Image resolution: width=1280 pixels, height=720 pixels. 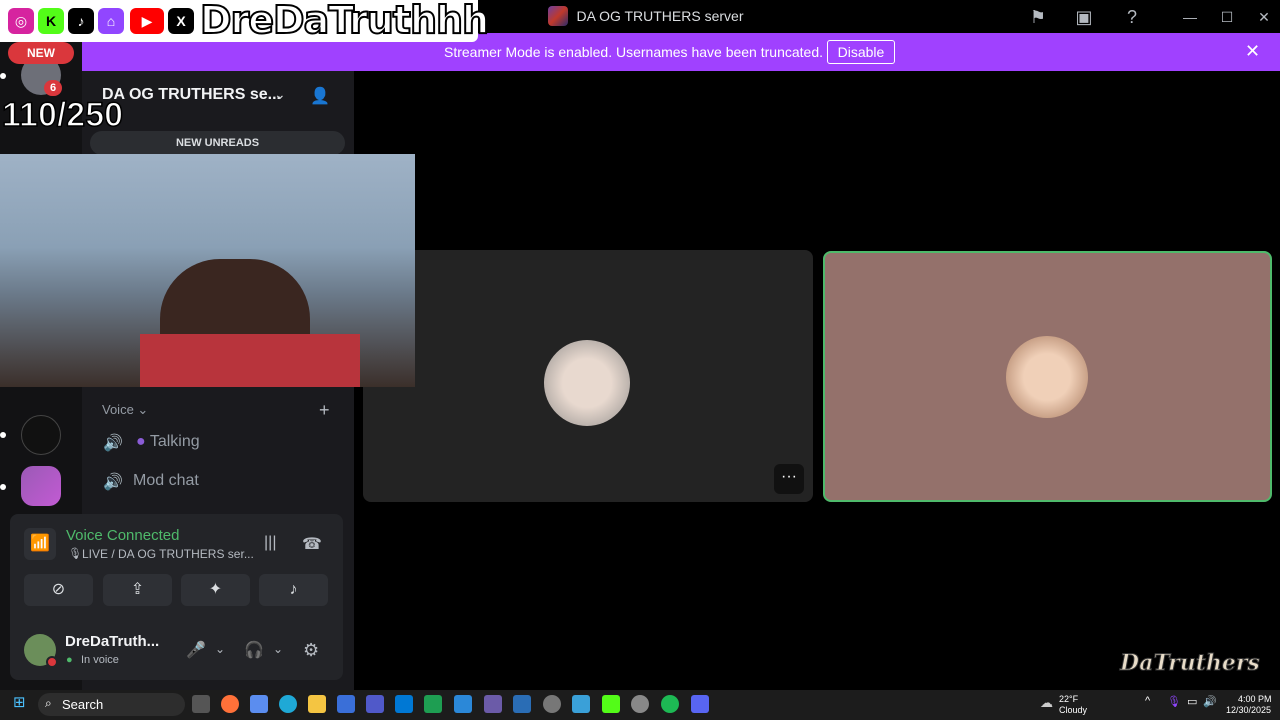 I want to click on voice-connected-label: Voice Connected, so click(x=122, y=535).